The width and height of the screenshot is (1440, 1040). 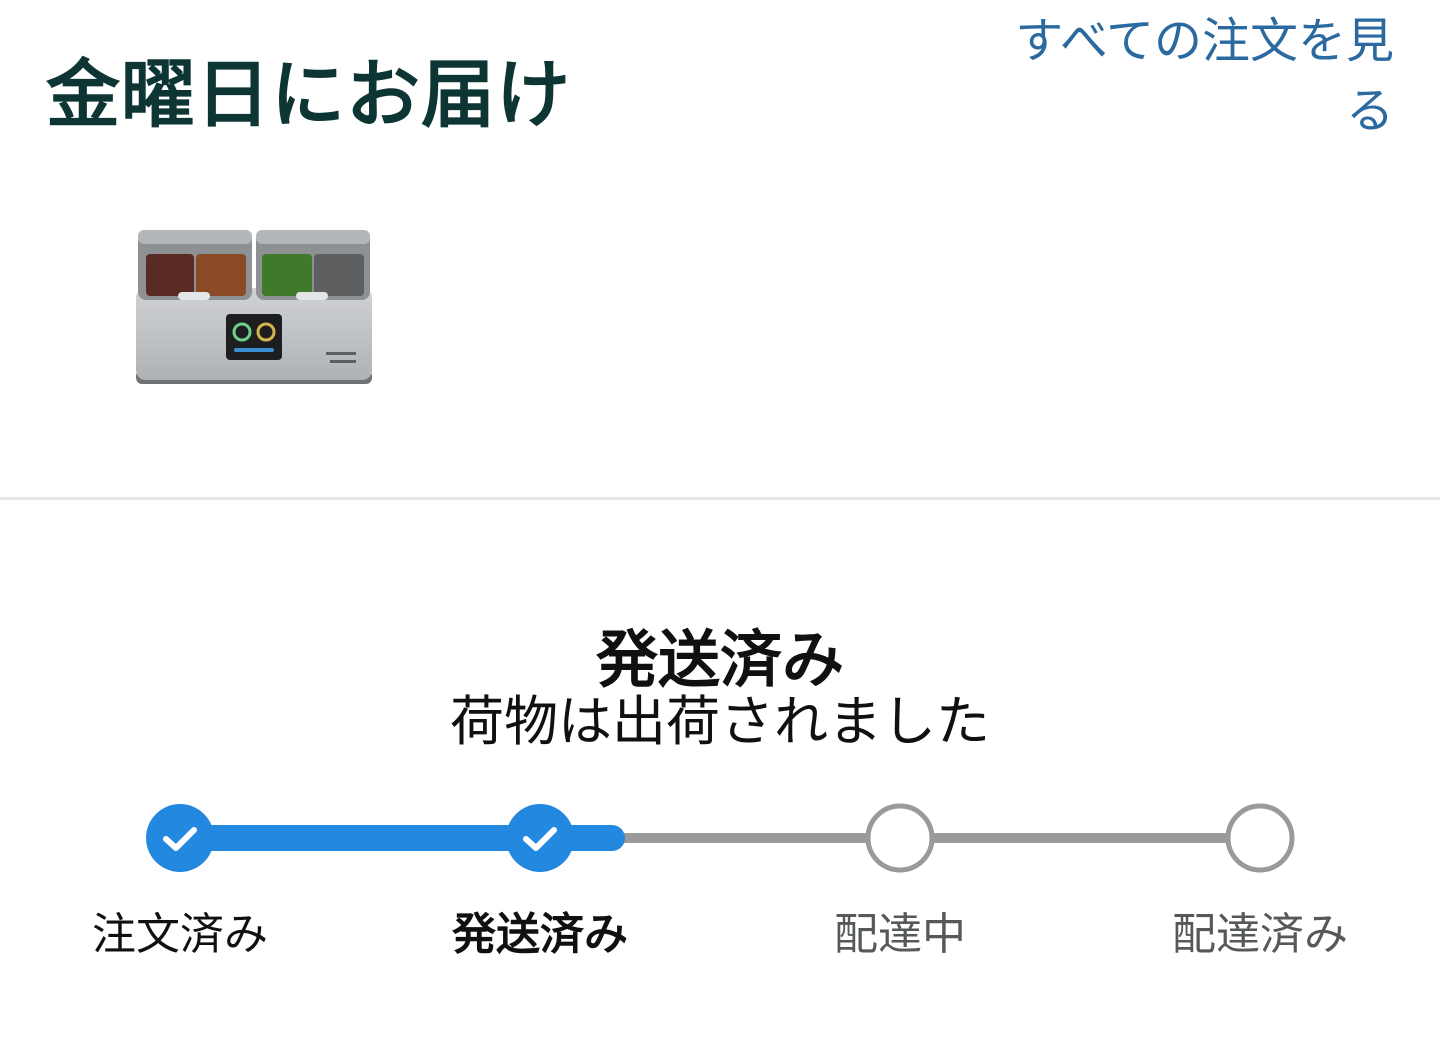 What do you see at coordinates (900, 934) in the screenshot?
I see `step-label-in-transit: 配達中` at bounding box center [900, 934].